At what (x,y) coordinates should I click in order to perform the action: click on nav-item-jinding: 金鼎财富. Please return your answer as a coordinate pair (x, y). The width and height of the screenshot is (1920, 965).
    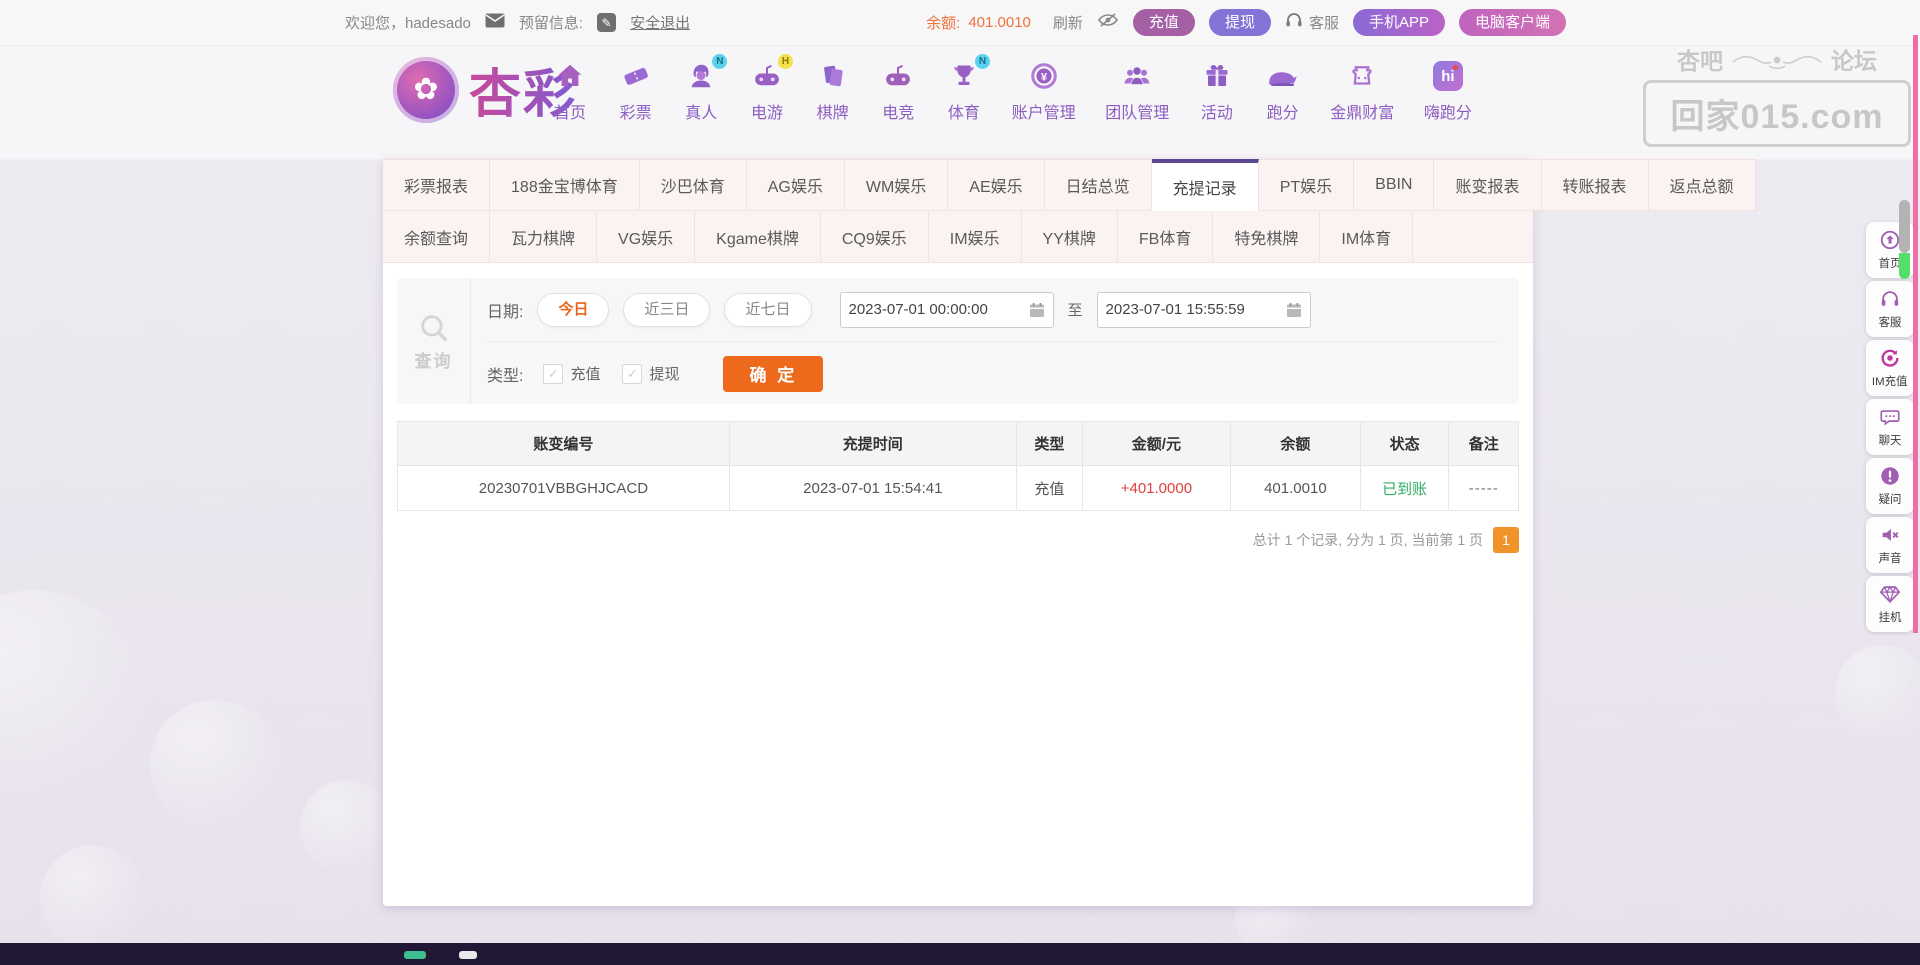
    Looking at the image, I should click on (1362, 90).